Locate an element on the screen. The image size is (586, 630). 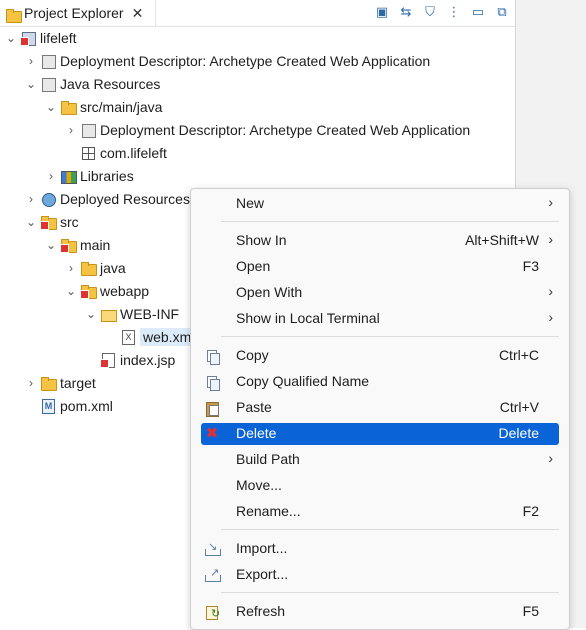
tree-node: › Libraries is located at coordinates (89, 176).